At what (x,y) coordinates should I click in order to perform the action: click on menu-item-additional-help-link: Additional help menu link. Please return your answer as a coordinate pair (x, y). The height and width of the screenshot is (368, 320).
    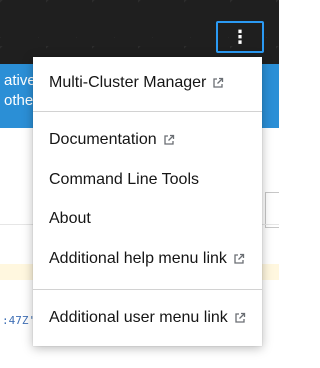
    Looking at the image, I should click on (147, 259).